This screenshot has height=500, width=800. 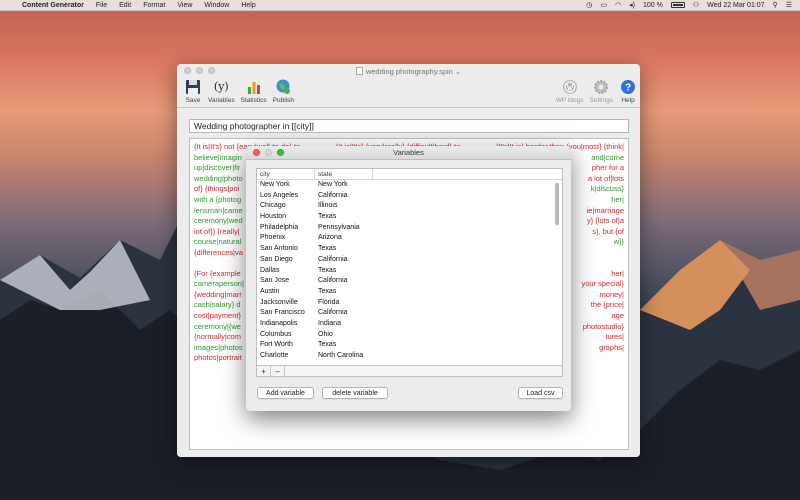 I want to click on close-button, so click(x=187, y=70).